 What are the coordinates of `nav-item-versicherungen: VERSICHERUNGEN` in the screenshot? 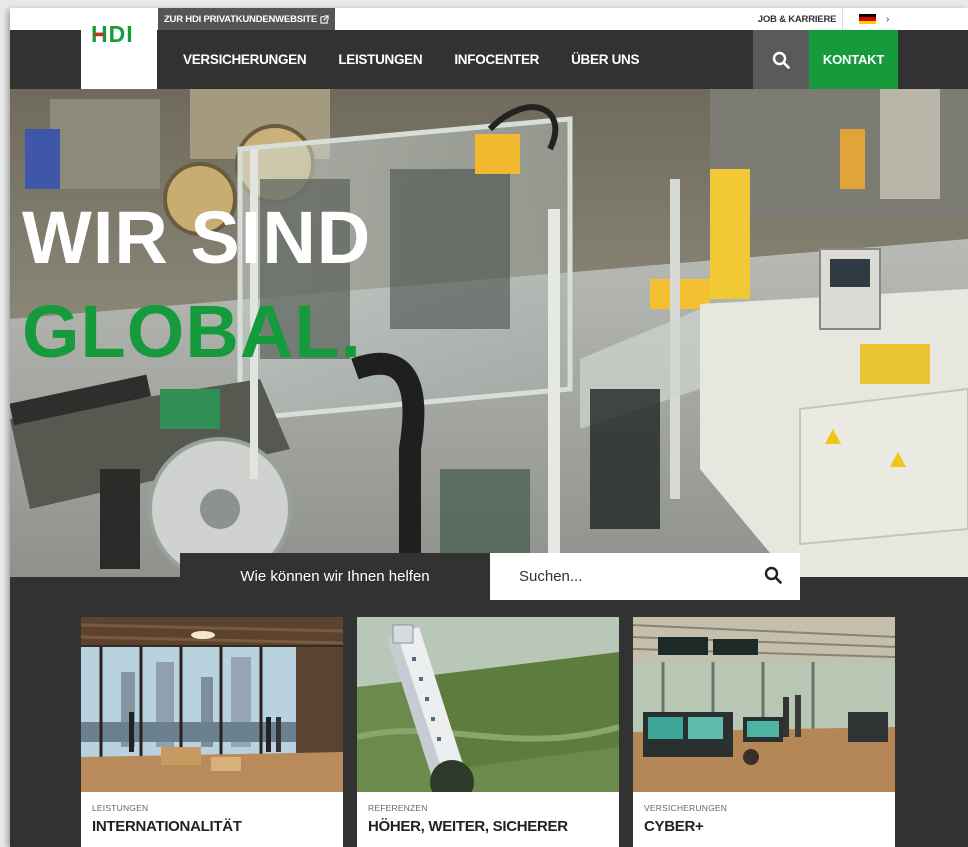 It's located at (245, 59).